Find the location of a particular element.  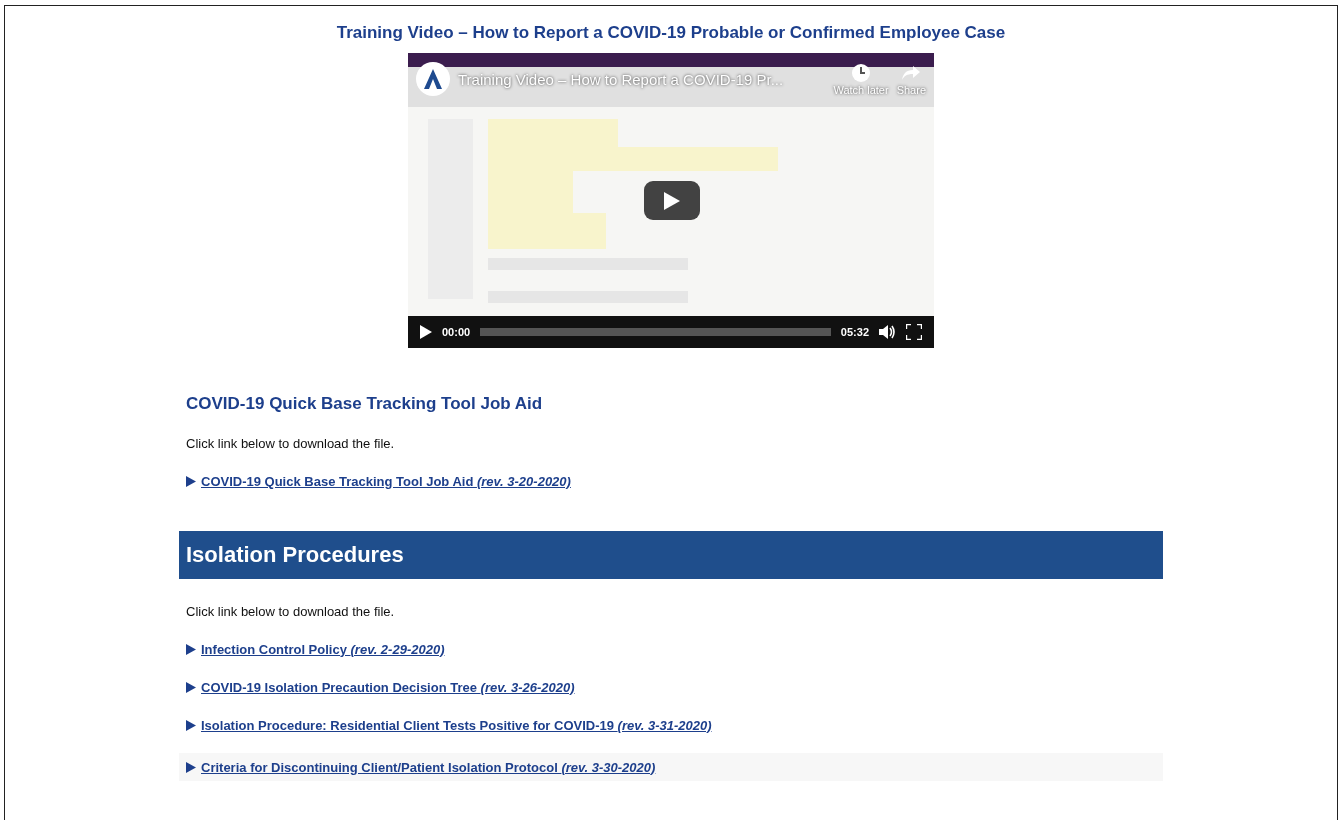

play-button is located at coordinates (672, 200).